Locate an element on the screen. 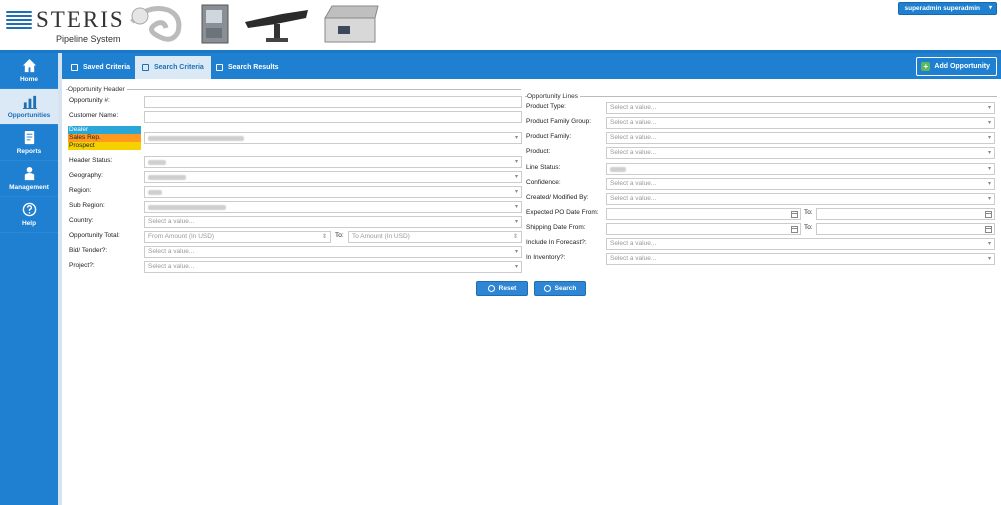 The image size is (1001, 505). product-type-label: Product Type: is located at coordinates (546, 106).